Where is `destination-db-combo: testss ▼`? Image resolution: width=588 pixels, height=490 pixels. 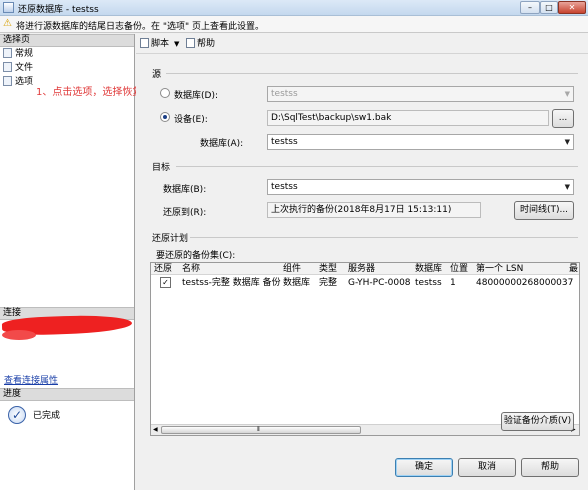
destination-db-combo: testss ▼ is located at coordinates (420, 187).